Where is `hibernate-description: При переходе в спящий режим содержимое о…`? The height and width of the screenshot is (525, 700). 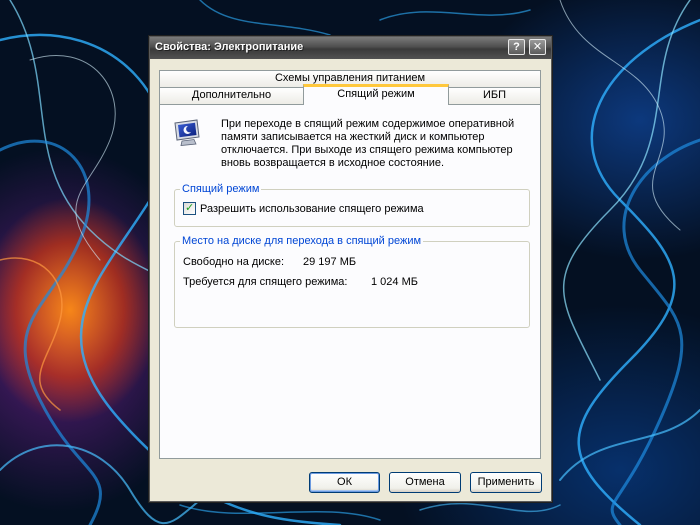
hibernate-description: При переходе в спящий режим содержимое о… is located at coordinates (368, 143).